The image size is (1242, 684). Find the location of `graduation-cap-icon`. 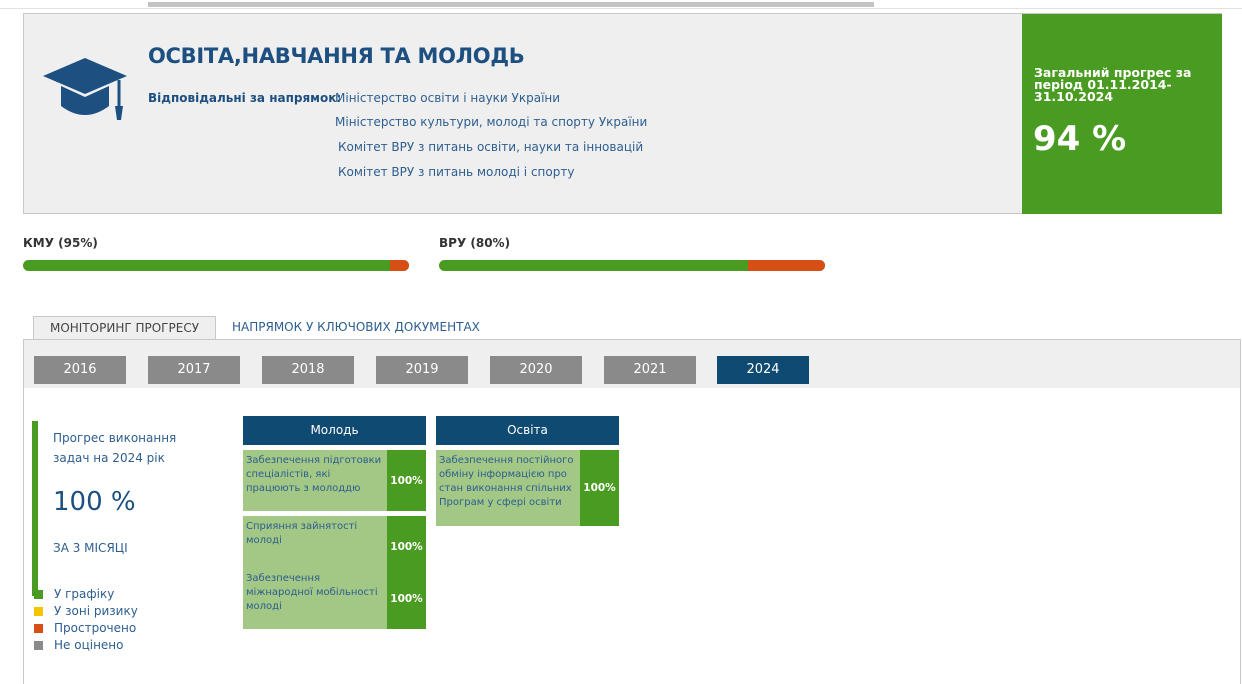

graduation-cap-icon is located at coordinates (85, 89).